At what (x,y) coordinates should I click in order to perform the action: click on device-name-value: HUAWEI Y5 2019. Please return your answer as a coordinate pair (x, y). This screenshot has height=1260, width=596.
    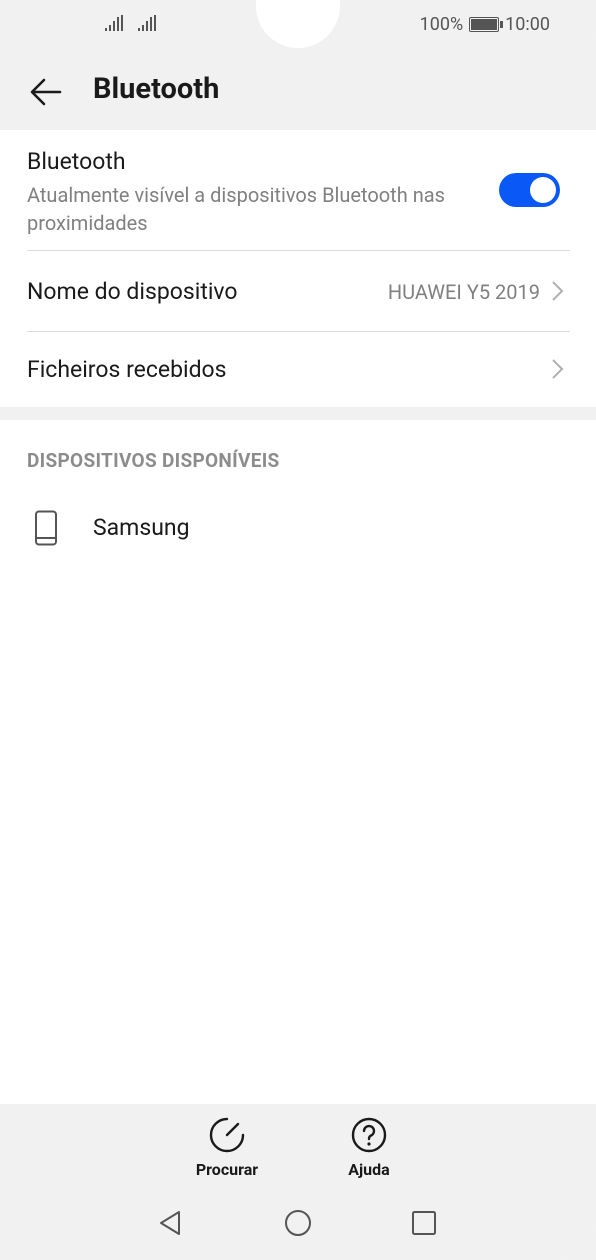
    Looking at the image, I should click on (463, 292).